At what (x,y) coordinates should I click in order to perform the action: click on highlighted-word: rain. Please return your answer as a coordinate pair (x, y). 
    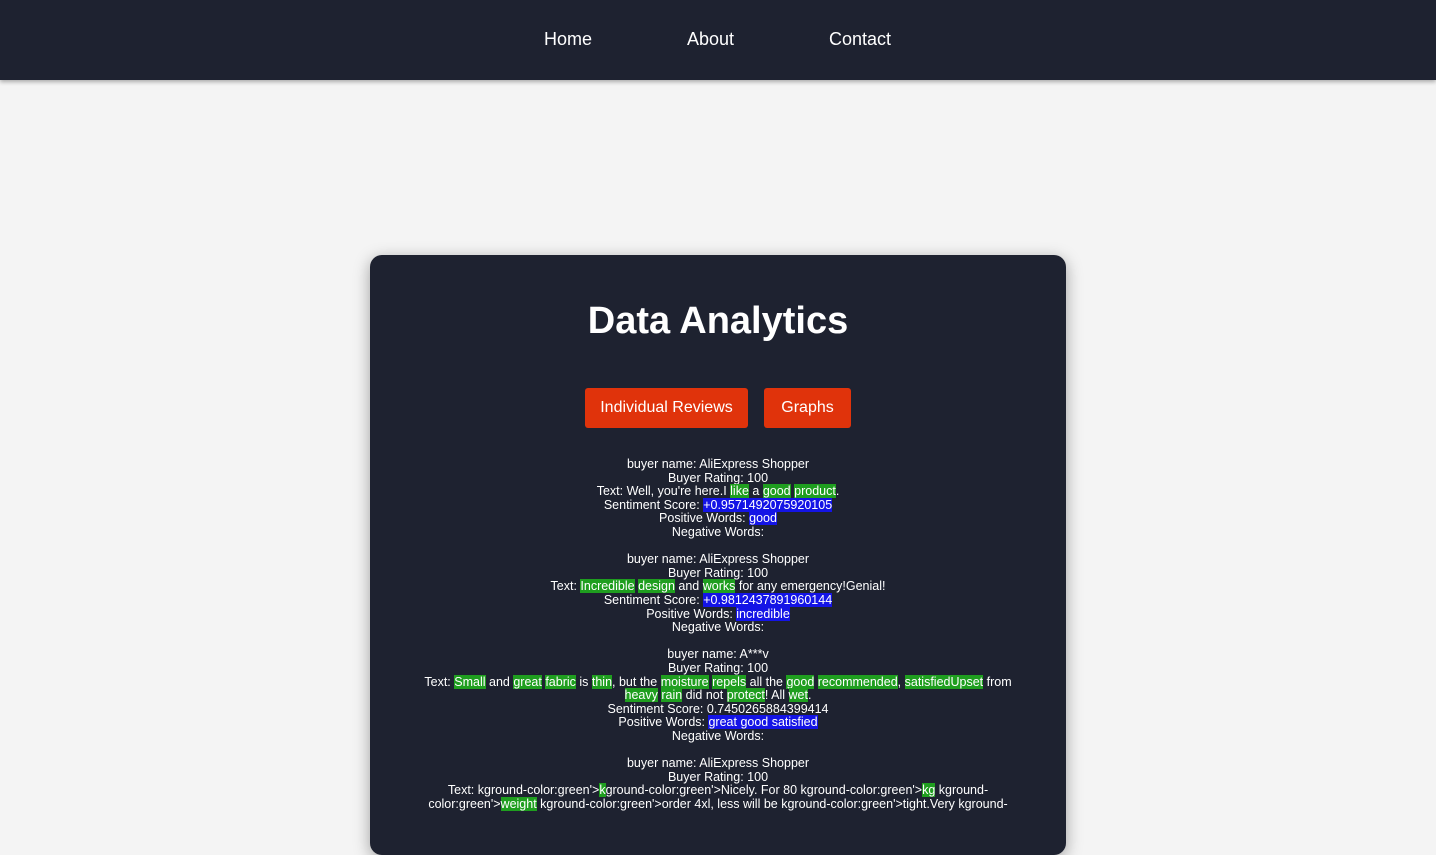
    Looking at the image, I should click on (672, 695).